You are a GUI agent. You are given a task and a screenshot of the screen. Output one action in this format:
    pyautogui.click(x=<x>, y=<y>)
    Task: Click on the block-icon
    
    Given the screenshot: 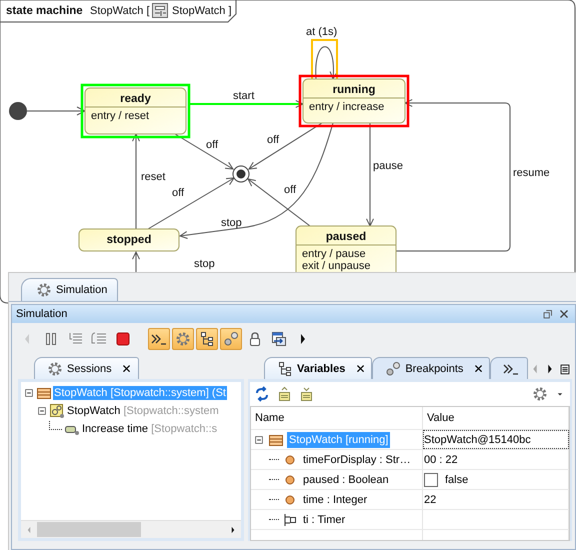 What is the action you would take?
    pyautogui.click(x=160, y=10)
    